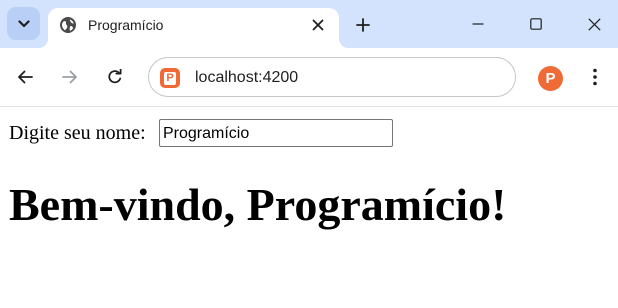  I want to click on tab-close-button, so click(318, 25).